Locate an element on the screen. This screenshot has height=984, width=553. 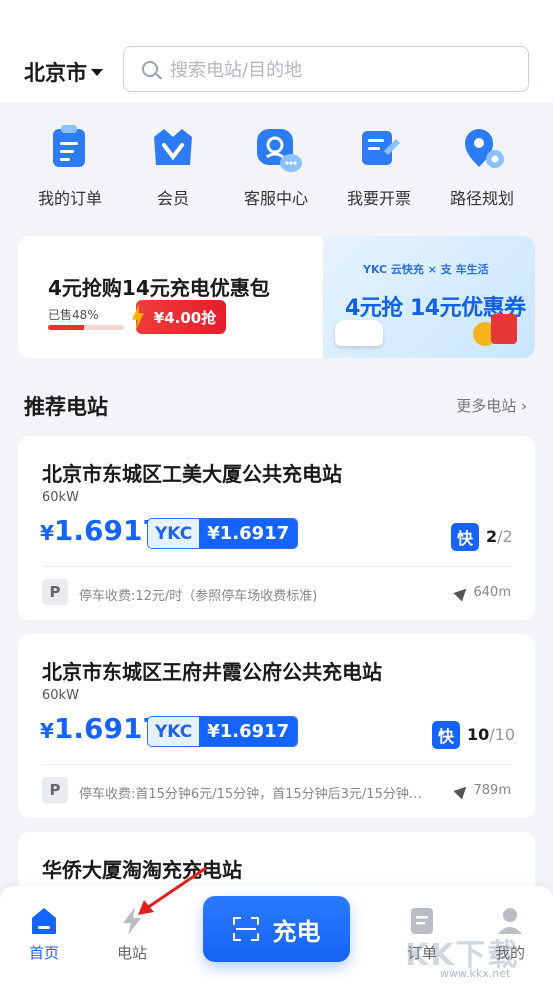
route-icon is located at coordinates (482, 148).